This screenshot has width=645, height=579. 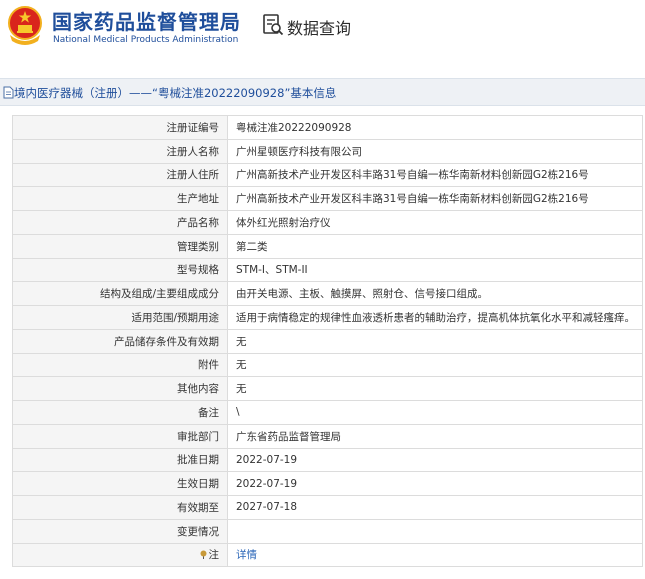 What do you see at coordinates (120, 436) in the screenshot?
I see `field-label: 审批部门` at bounding box center [120, 436].